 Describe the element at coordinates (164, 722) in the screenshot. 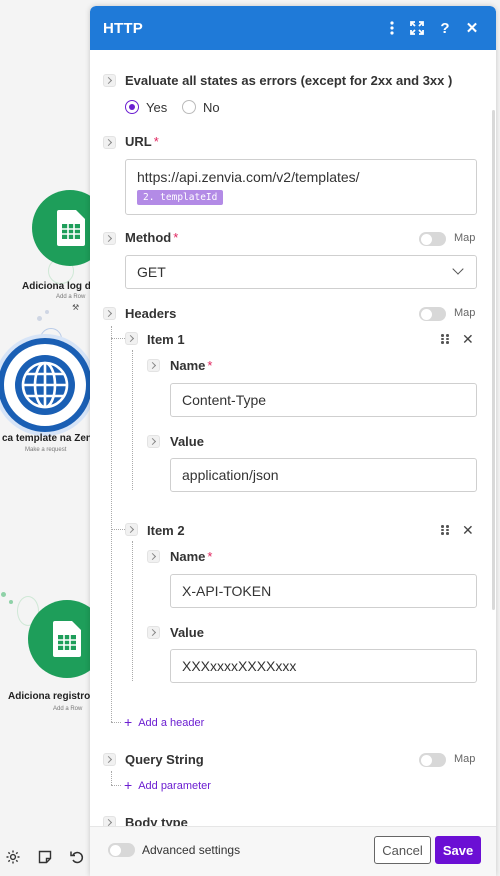

I see `add-header-link: + Add a header` at that location.